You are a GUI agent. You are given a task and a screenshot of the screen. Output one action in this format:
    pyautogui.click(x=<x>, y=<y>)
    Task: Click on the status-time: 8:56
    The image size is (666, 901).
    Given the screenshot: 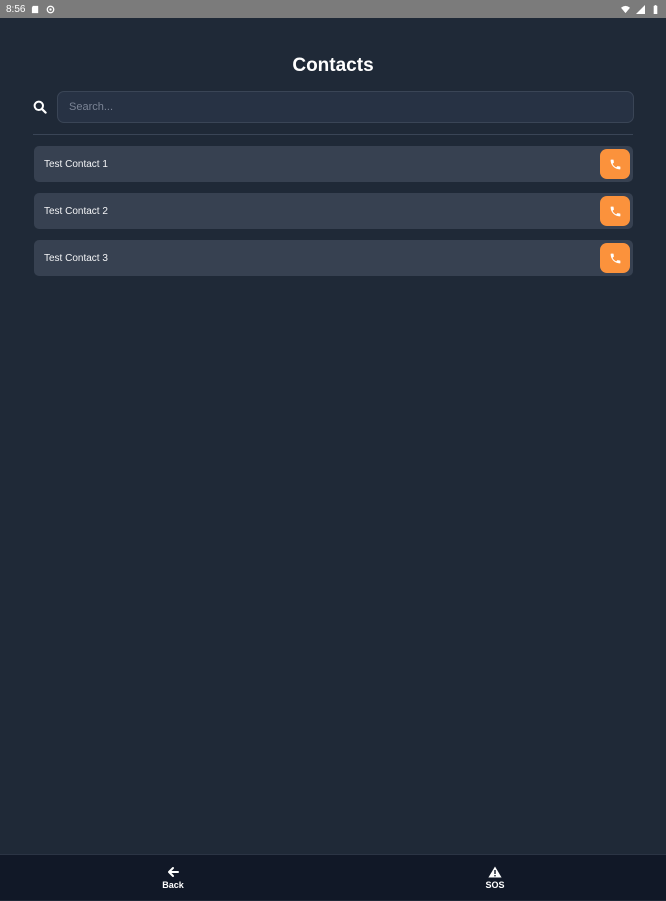 What is the action you would take?
    pyautogui.click(x=16, y=9)
    